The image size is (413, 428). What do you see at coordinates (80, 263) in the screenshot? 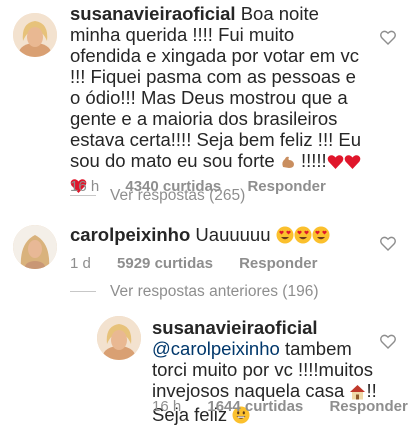
I see `comment-time: 1 d` at bounding box center [80, 263].